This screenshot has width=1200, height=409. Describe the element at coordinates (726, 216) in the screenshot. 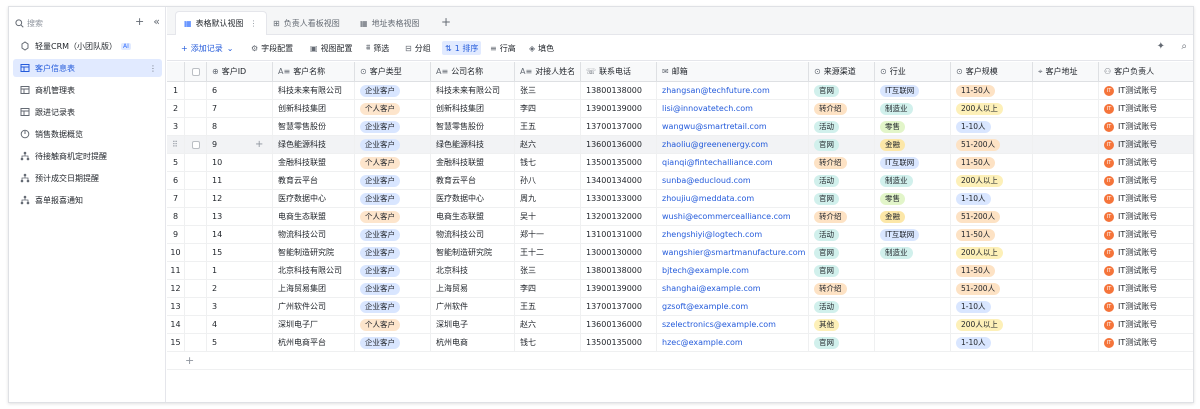

I see `cell-value: wushi@ecommercealliance.com` at that location.